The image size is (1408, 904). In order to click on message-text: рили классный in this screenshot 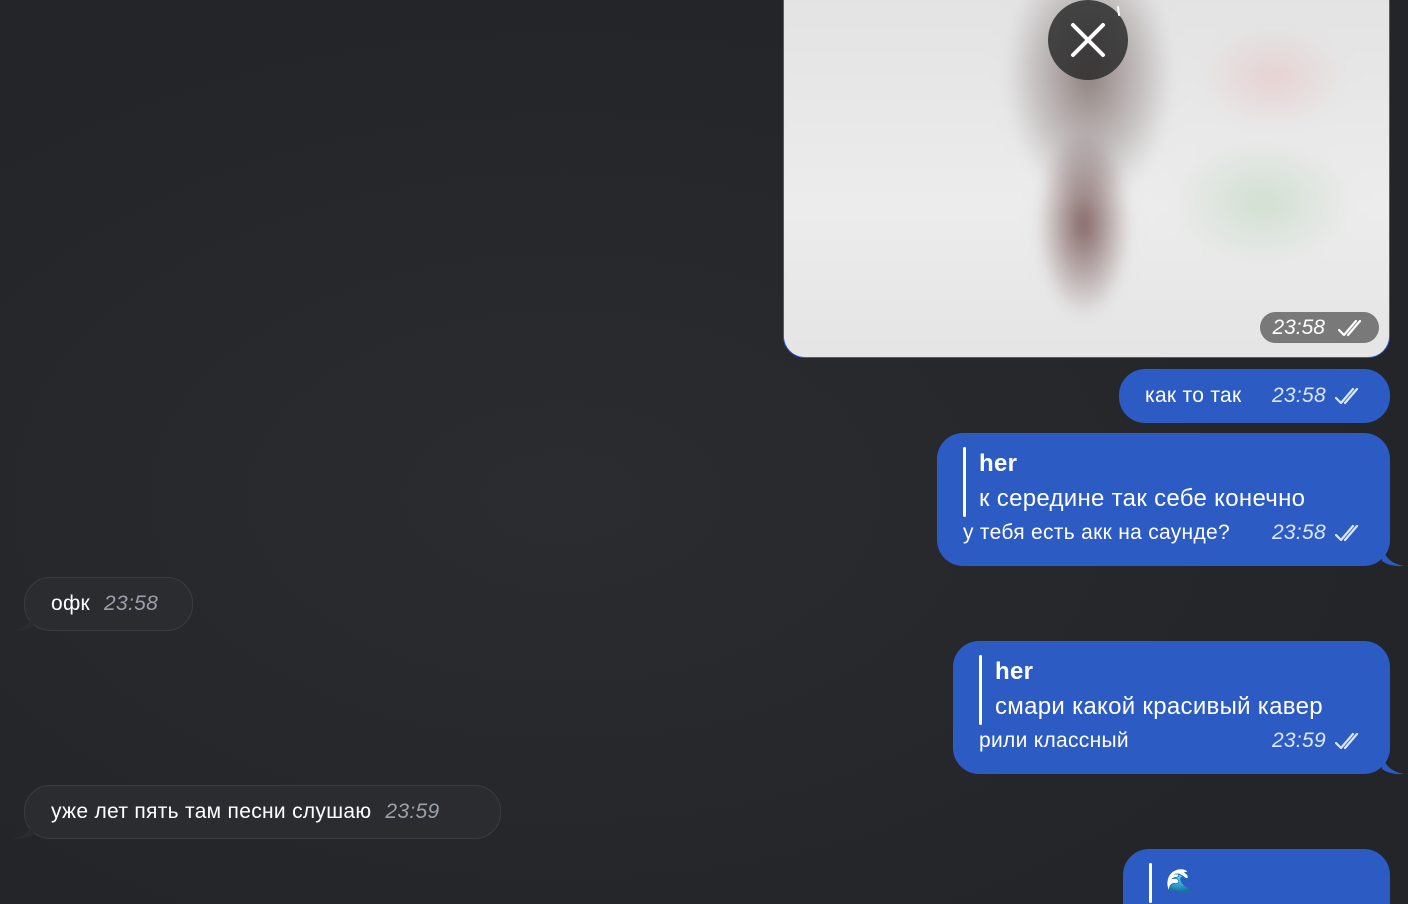, I will do `click(1054, 740)`.